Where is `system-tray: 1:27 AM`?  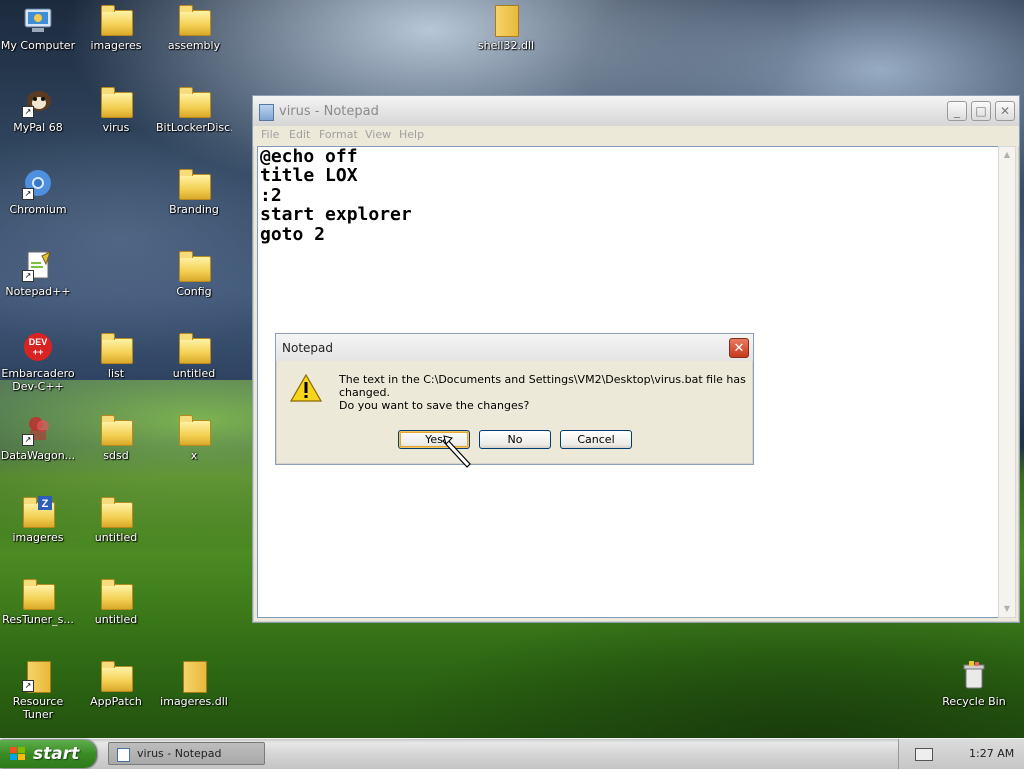
system-tray: 1:27 AM is located at coordinates (961, 754).